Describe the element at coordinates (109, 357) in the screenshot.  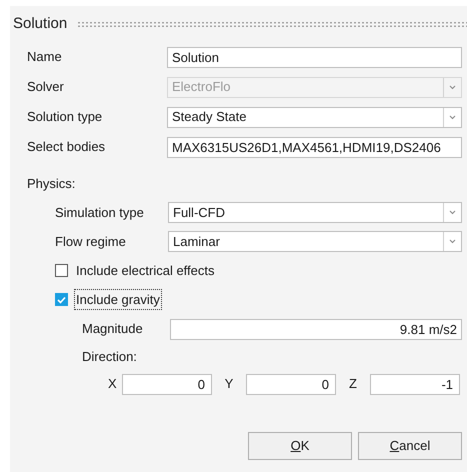
I see `section-heading: Direction:` at that location.